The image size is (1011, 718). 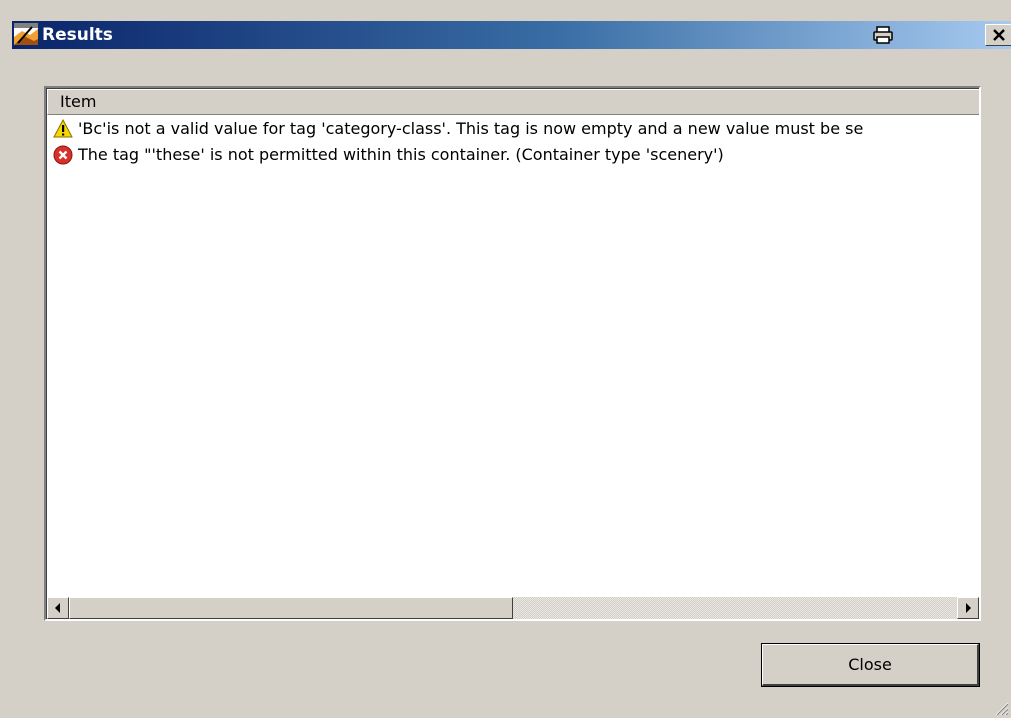 I want to click on close-icon, so click(x=998, y=35).